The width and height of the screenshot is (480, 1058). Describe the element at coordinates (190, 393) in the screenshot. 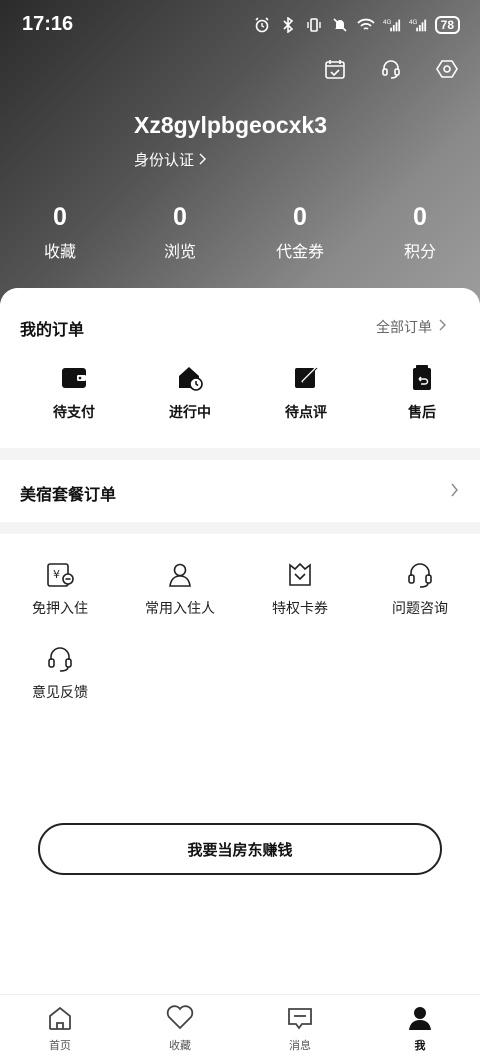

I see `order-in-progress: 进行中` at that location.